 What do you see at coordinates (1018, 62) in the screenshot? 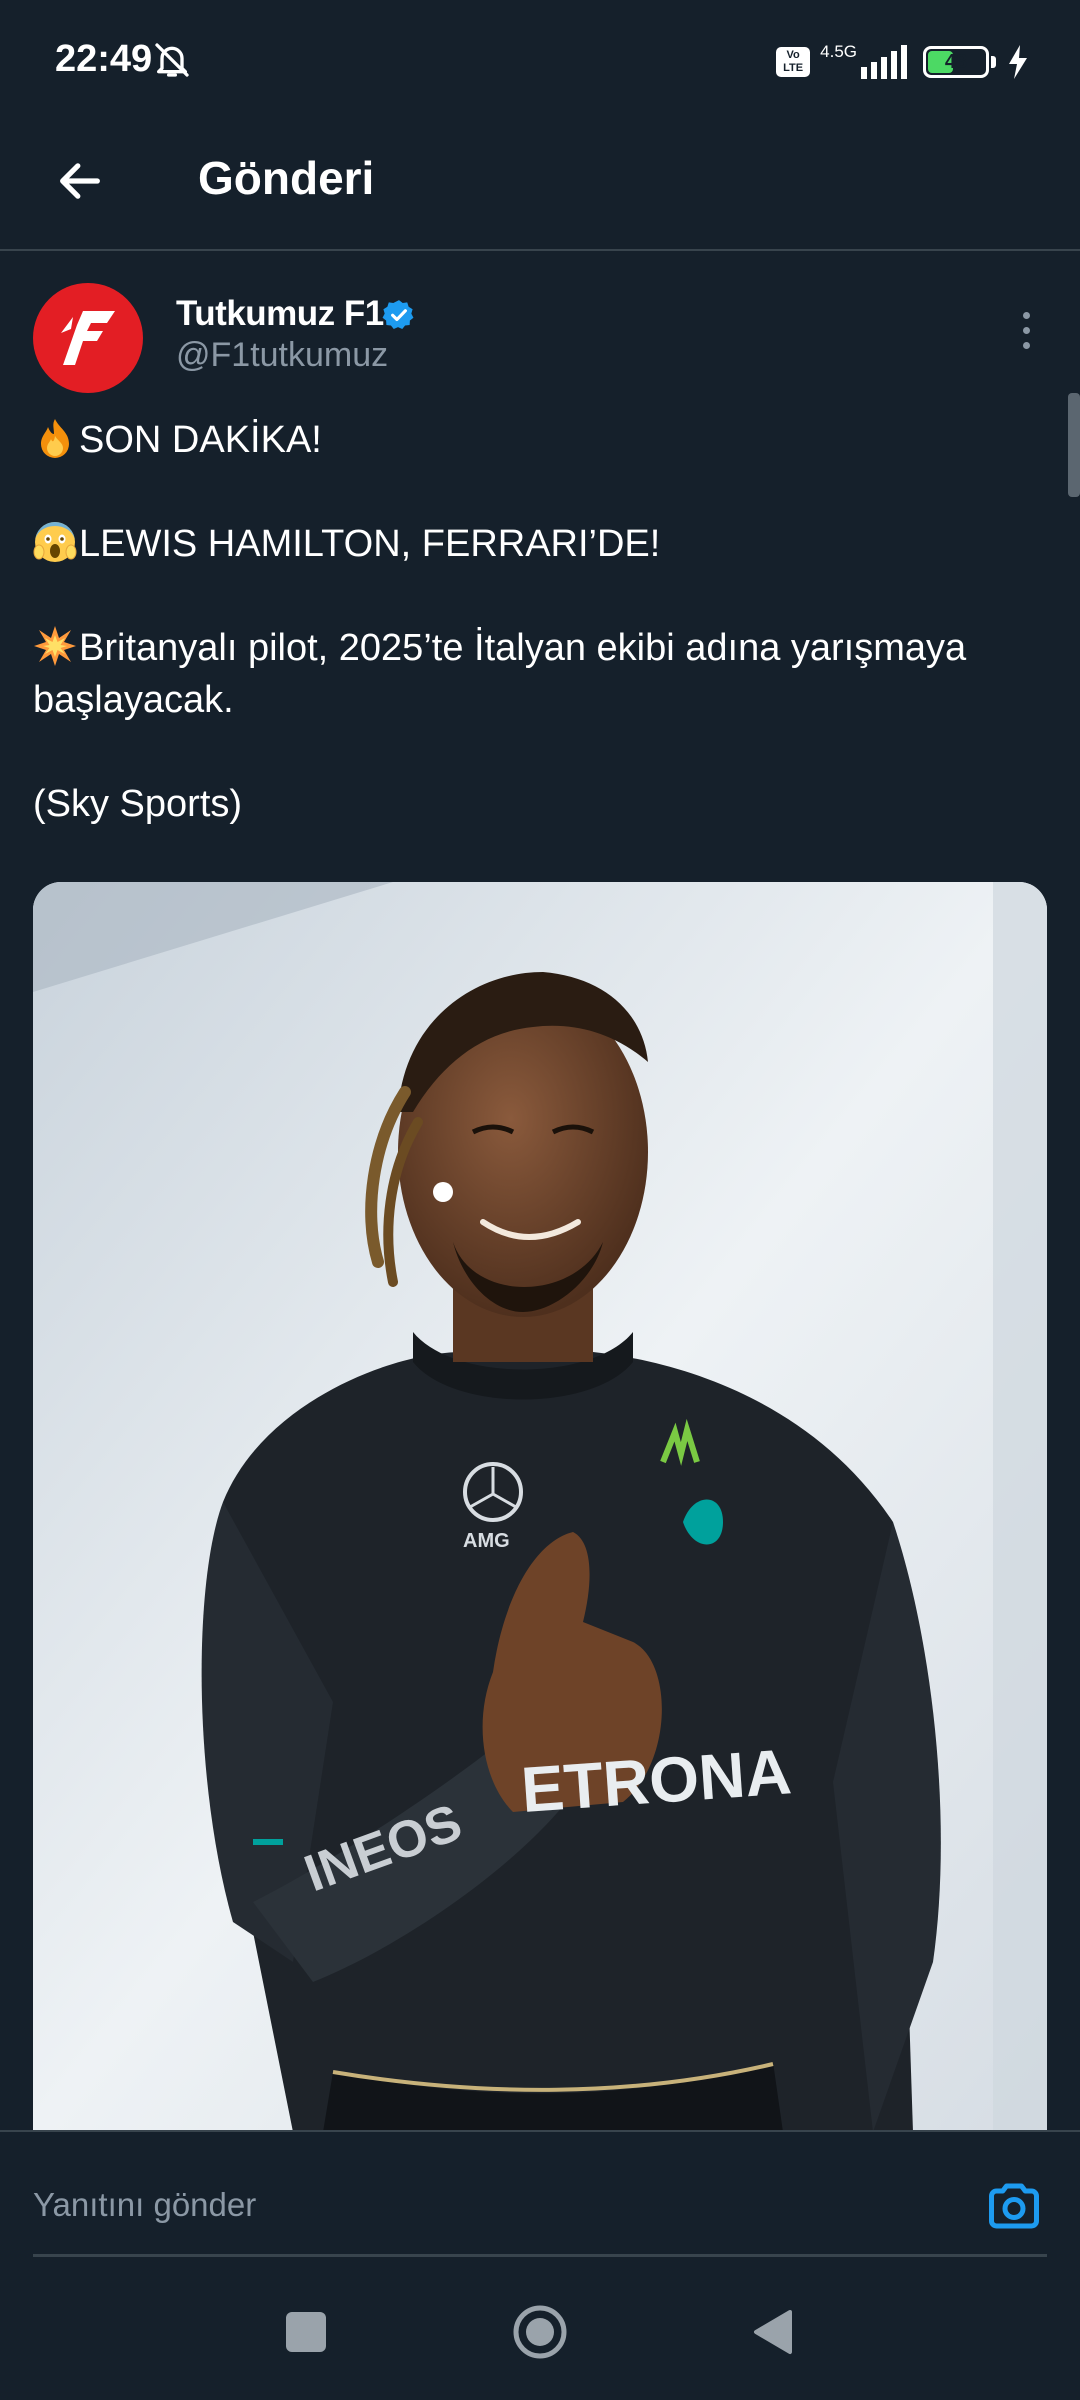
I see `charging-icon` at bounding box center [1018, 62].